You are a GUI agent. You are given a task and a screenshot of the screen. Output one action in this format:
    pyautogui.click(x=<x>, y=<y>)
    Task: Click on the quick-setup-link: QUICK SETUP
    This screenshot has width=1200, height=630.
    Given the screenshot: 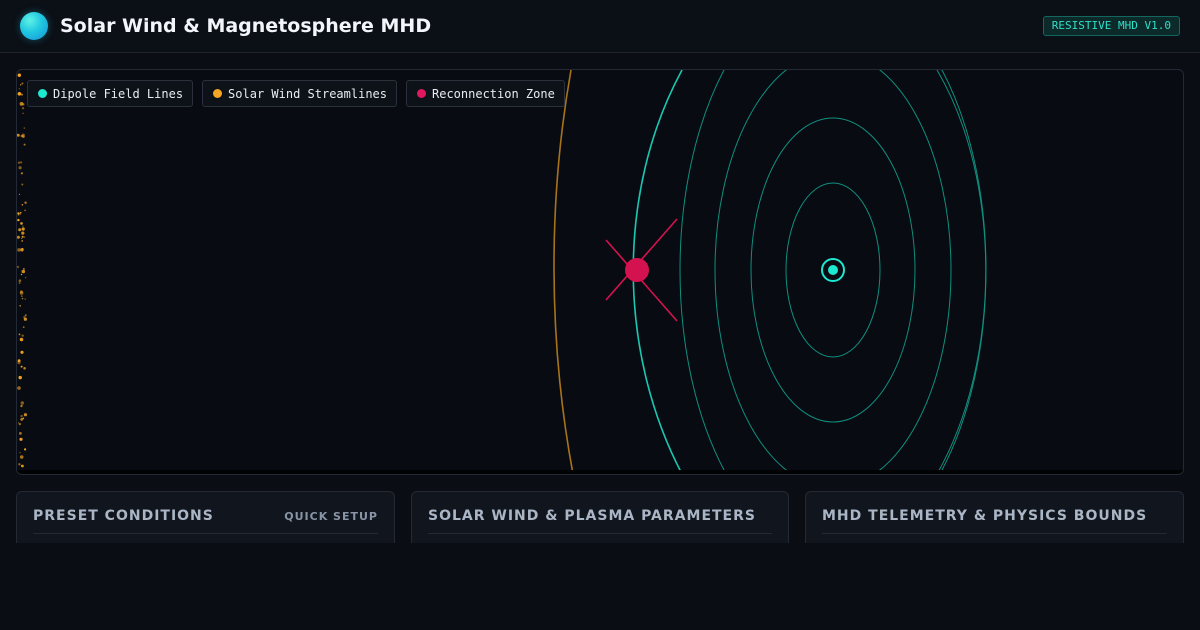 What is the action you would take?
    pyautogui.click(x=331, y=516)
    